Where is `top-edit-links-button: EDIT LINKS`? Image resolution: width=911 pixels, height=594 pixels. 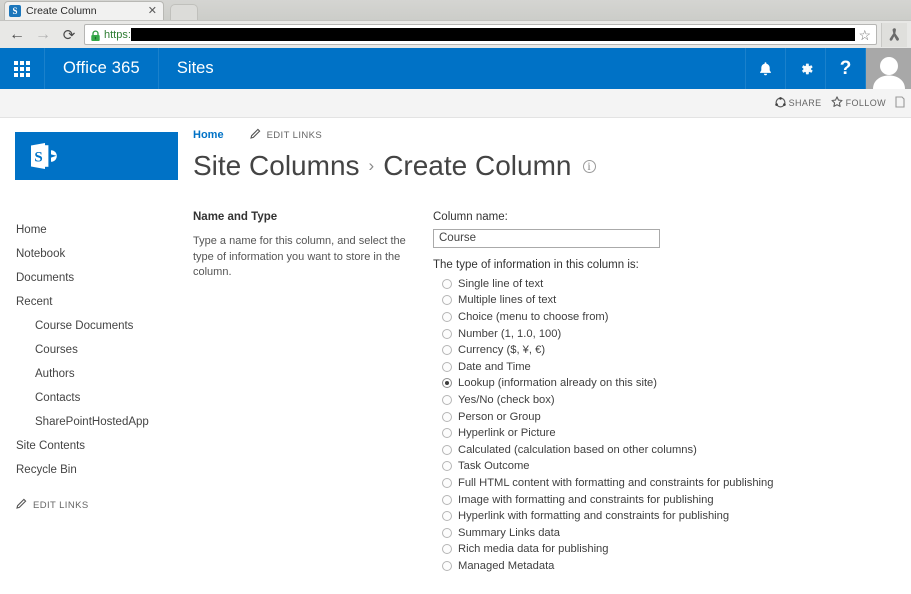 top-edit-links-button: EDIT LINKS is located at coordinates (286, 135).